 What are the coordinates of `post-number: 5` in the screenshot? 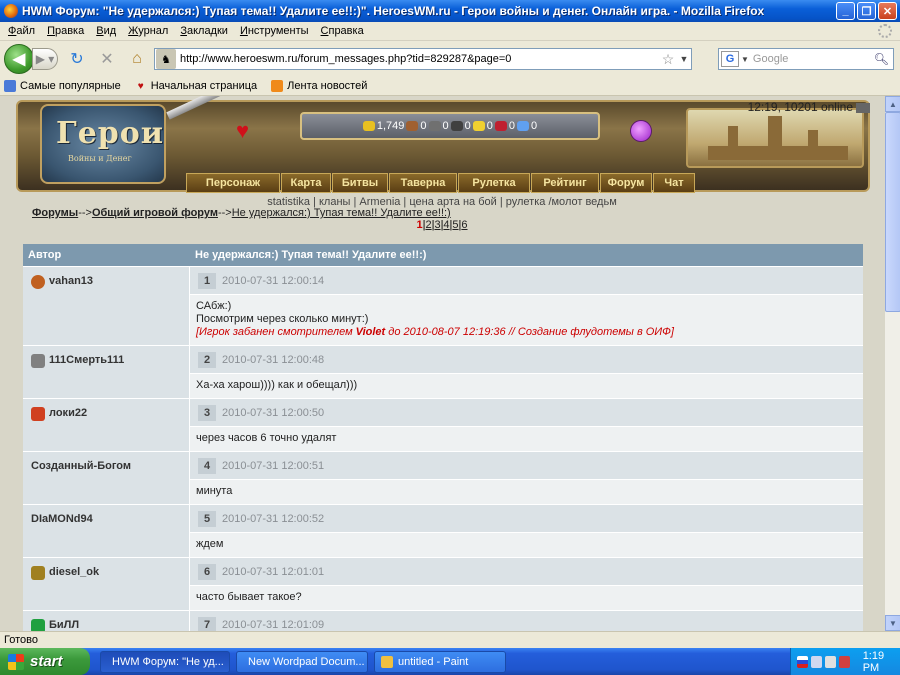 It's located at (207, 518).